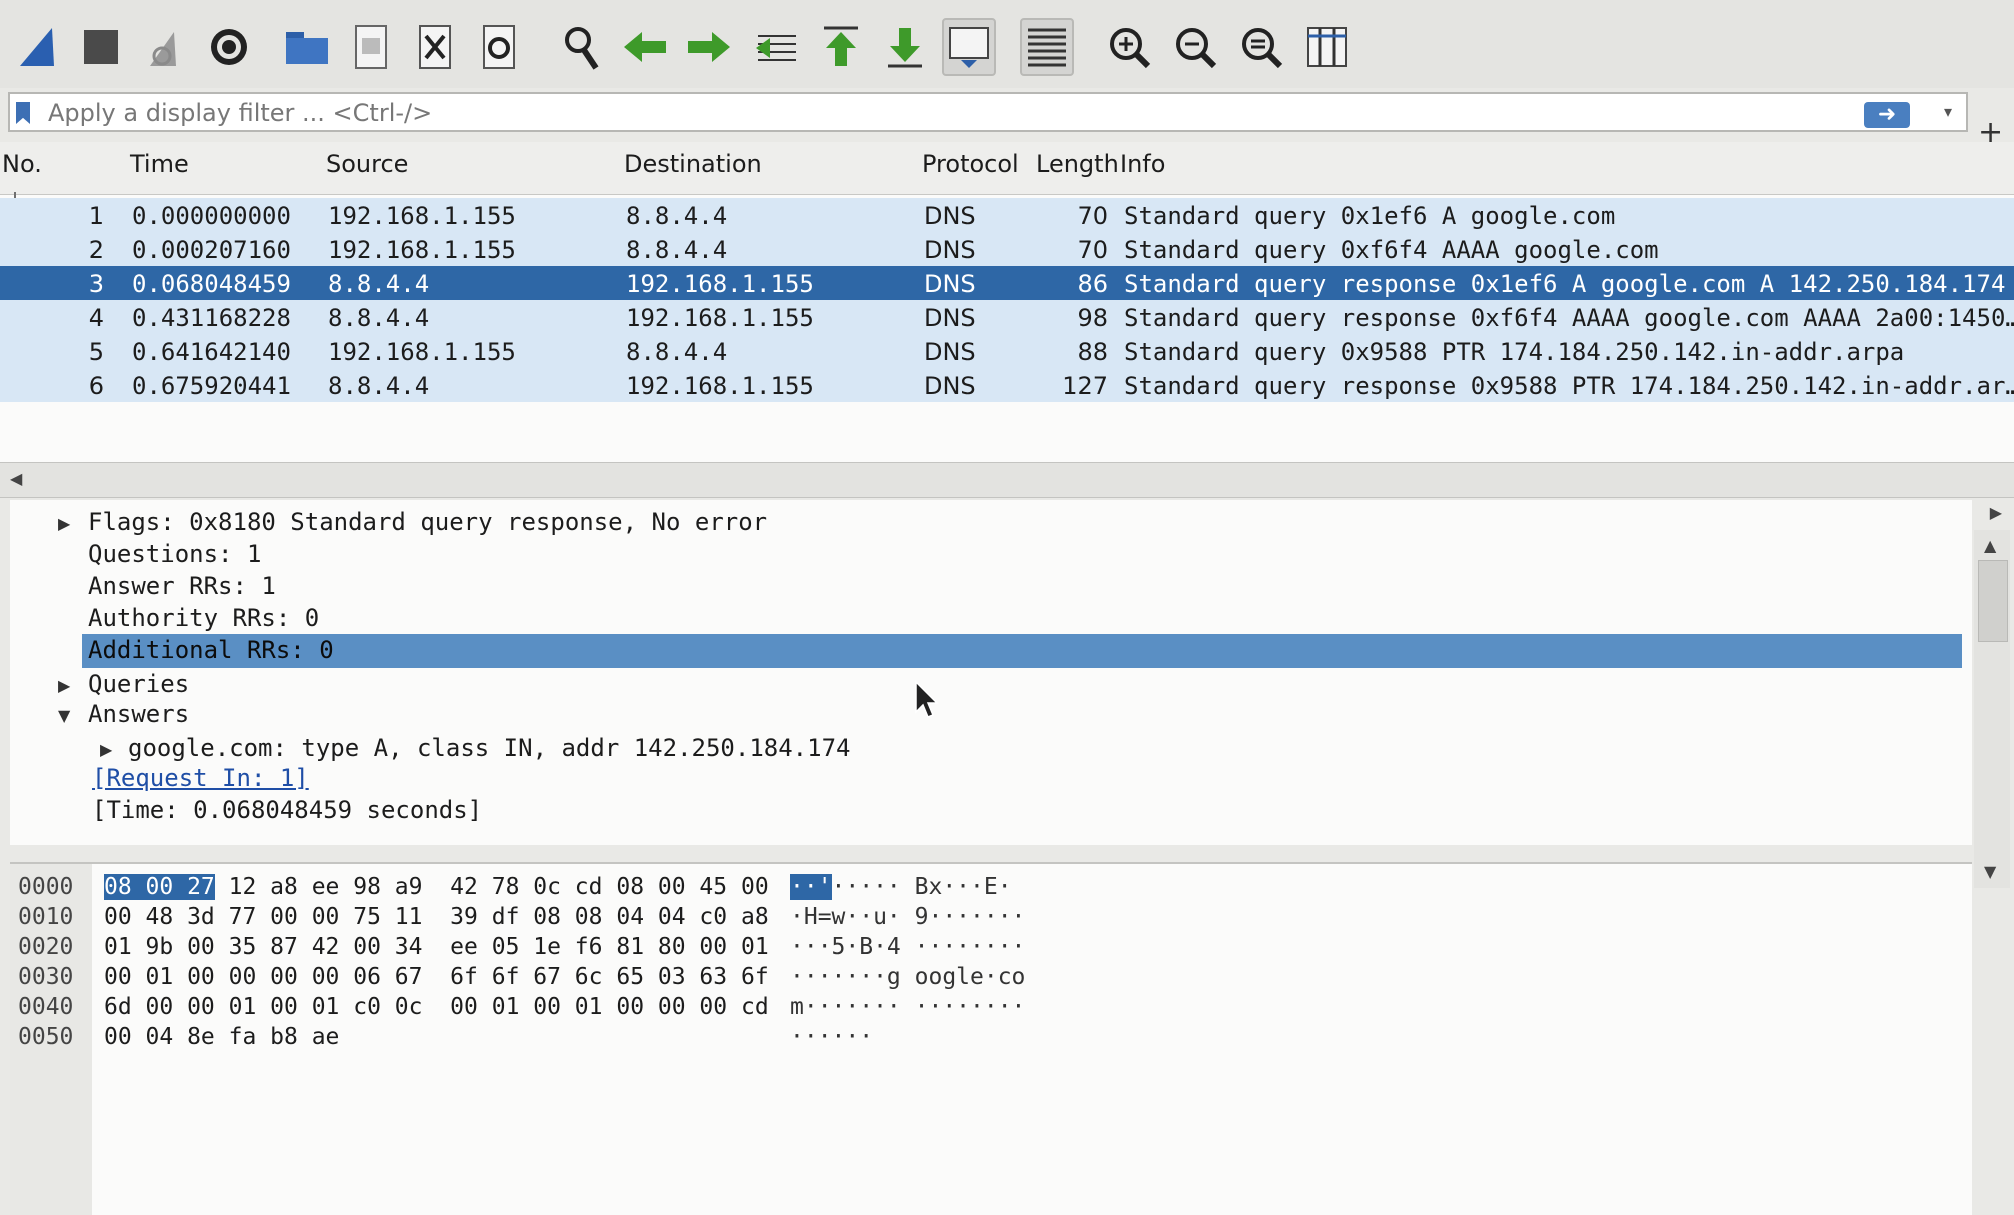  What do you see at coordinates (165, 47) in the screenshot?
I see `restart-icon` at bounding box center [165, 47].